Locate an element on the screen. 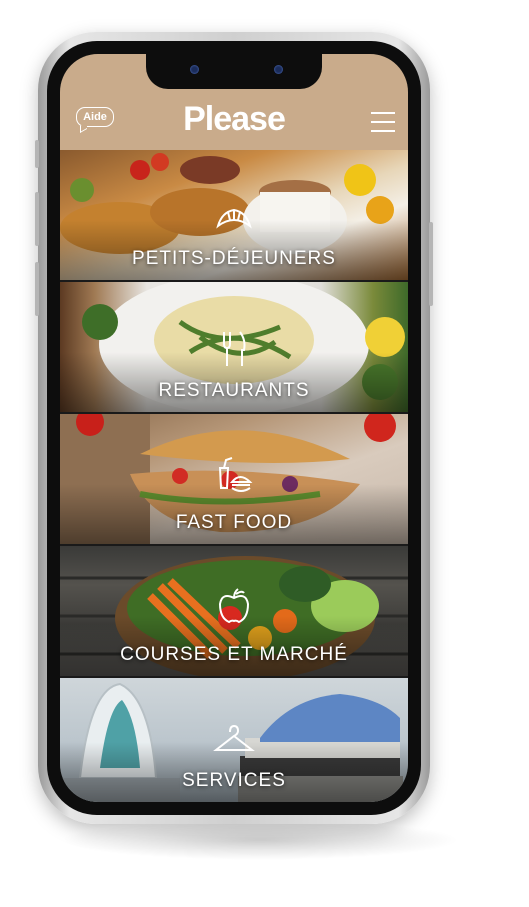 The width and height of the screenshot is (529, 907). category-label: SERVICES is located at coordinates (234, 780).